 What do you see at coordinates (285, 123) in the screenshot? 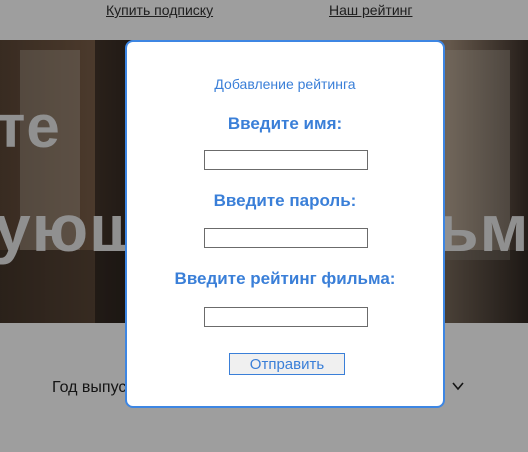
I see `name-label: Введите имя:` at bounding box center [285, 123].